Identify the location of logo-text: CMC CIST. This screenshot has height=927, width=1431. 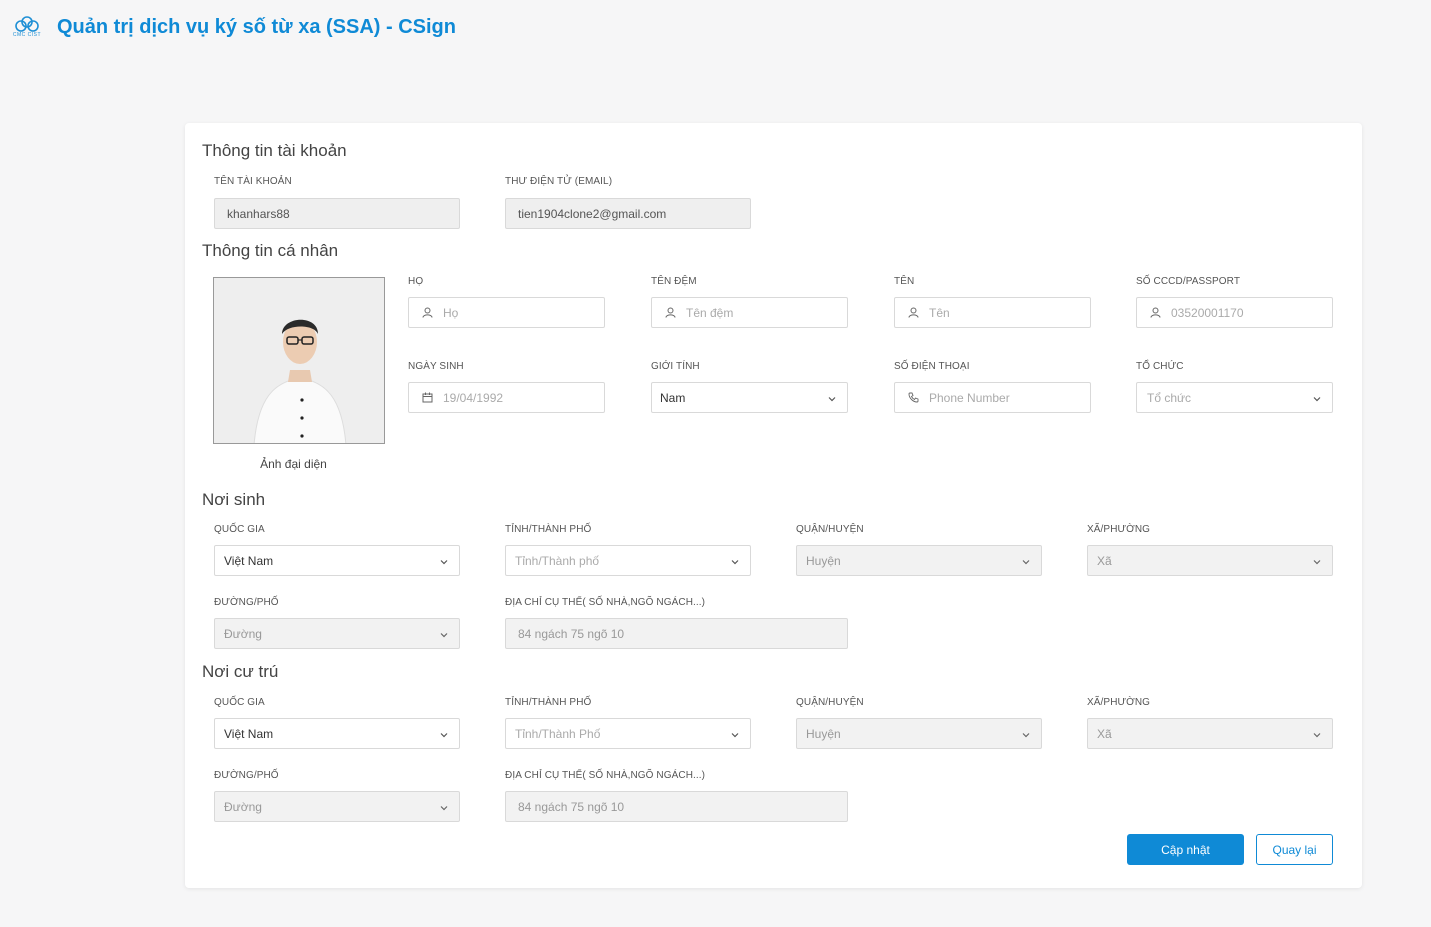
(27, 35).